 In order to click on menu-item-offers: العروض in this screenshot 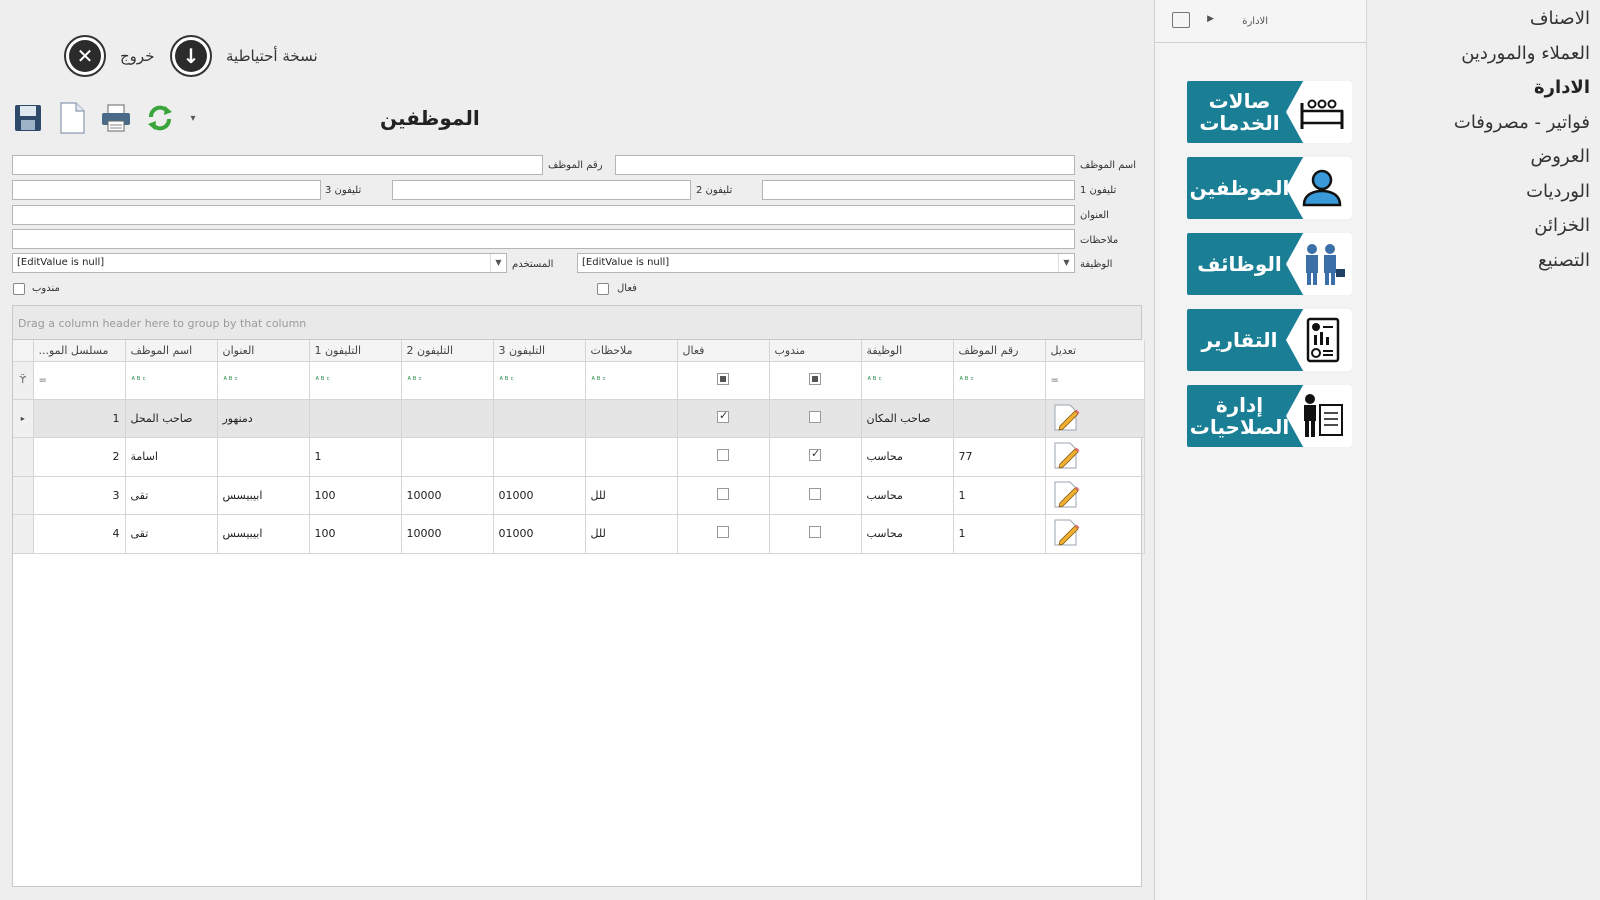, I will do `click(1483, 157)`.